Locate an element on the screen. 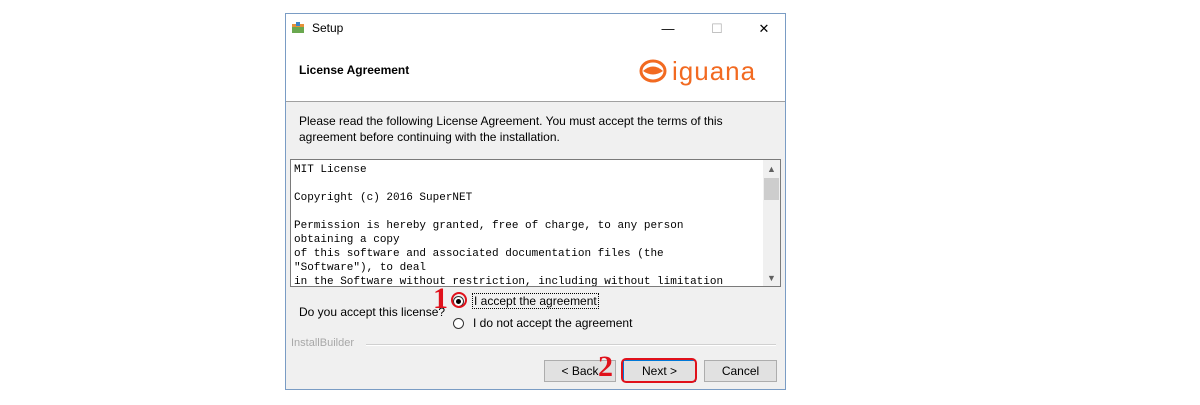 This screenshot has width=1200, height=405. iguana-logo: iguana is located at coordinates (703, 71).